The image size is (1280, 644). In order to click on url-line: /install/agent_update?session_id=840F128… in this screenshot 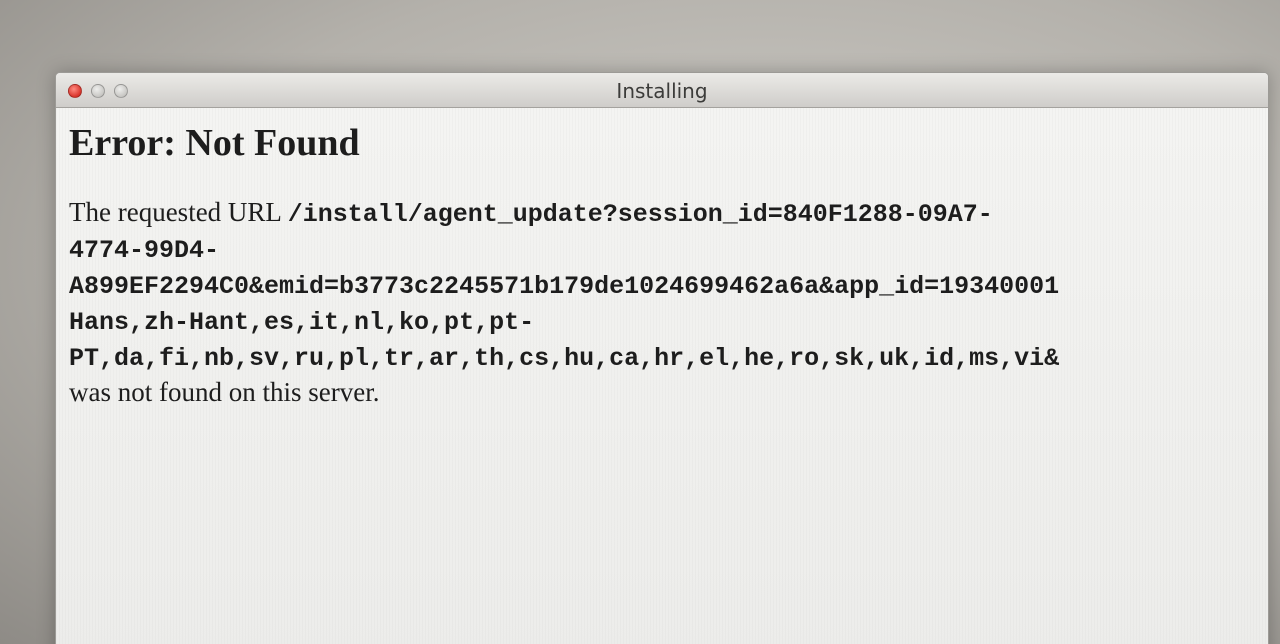, I will do `click(640, 214)`.